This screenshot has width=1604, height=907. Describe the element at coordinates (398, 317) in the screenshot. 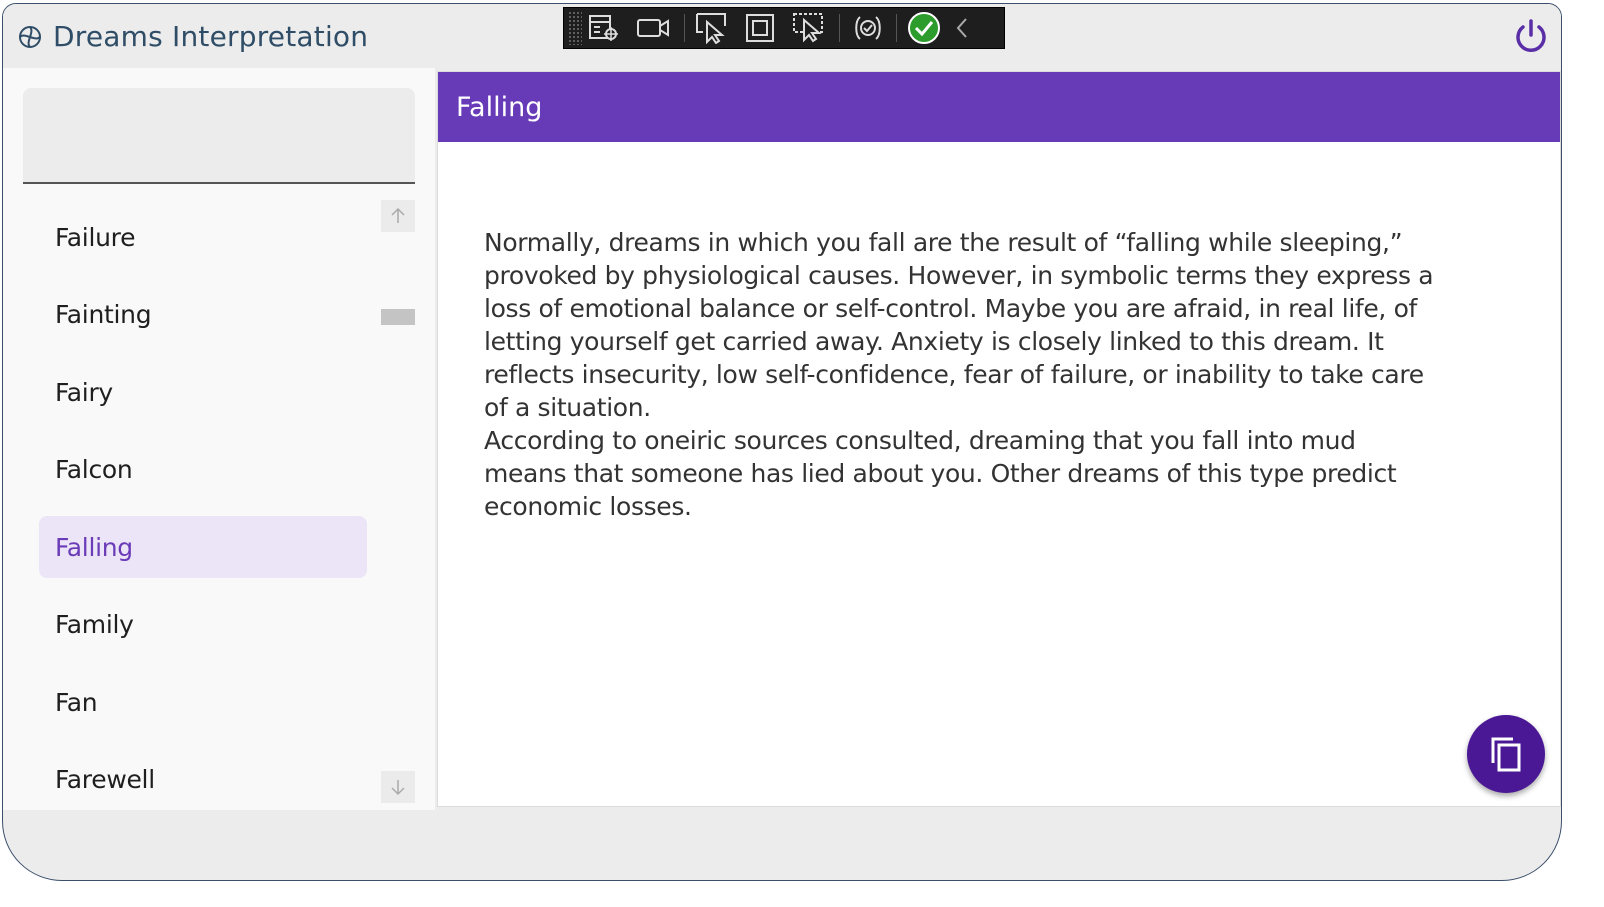

I see `scrollbar-thumb` at that location.